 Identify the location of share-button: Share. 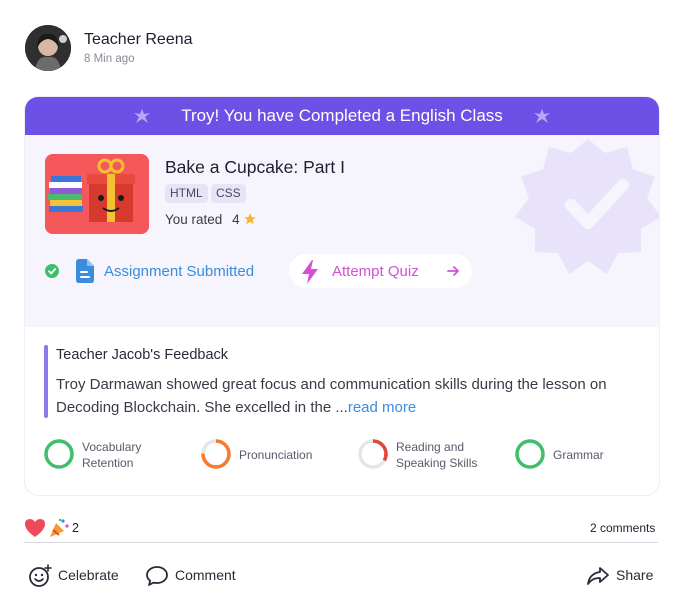
(622, 575).